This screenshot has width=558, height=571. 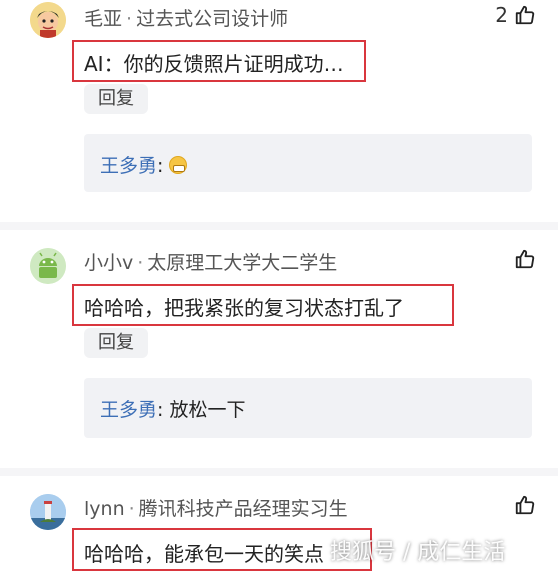 What do you see at coordinates (104, 509) in the screenshot?
I see `username: lynn` at bounding box center [104, 509].